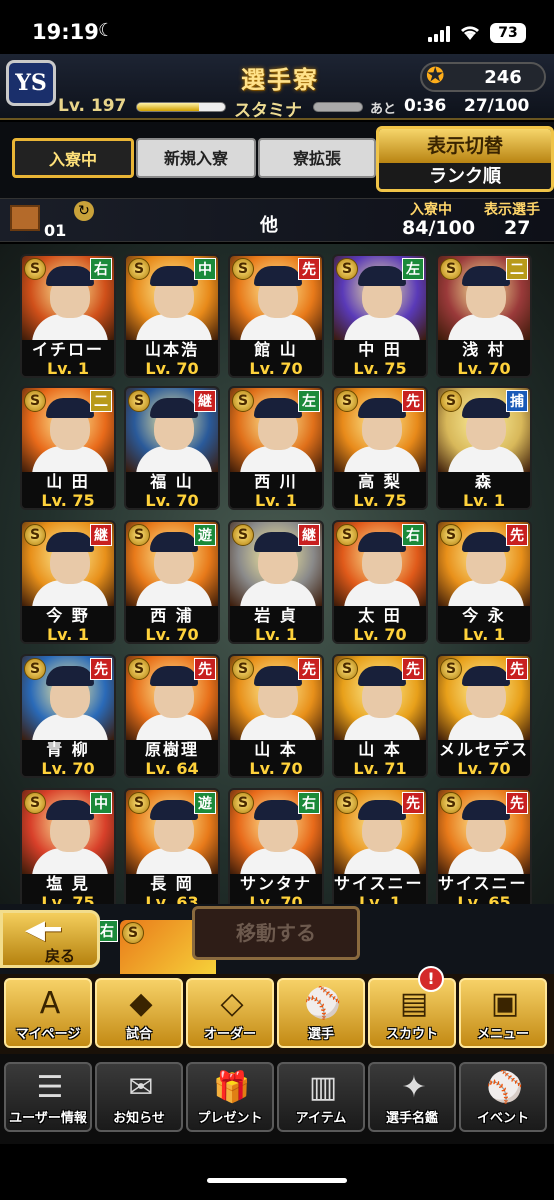 This screenshot has height=1200, width=554. I want to click on action-row: S 右 ◀━ 戻る 移動する, so click(277, 939).